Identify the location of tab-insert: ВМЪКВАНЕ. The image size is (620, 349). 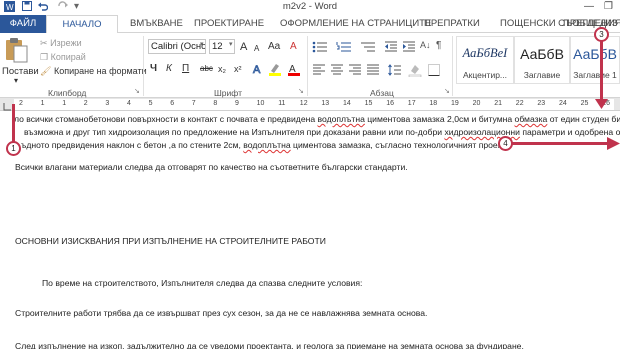
(156, 24).